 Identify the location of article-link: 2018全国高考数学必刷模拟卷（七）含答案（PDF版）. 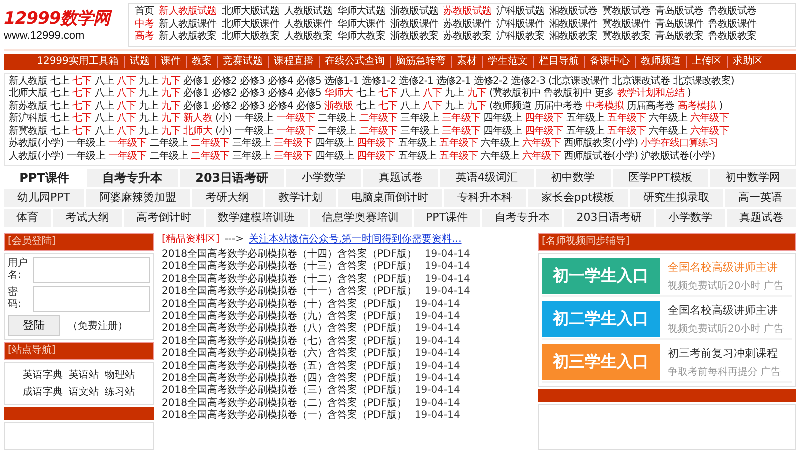
(284, 342).